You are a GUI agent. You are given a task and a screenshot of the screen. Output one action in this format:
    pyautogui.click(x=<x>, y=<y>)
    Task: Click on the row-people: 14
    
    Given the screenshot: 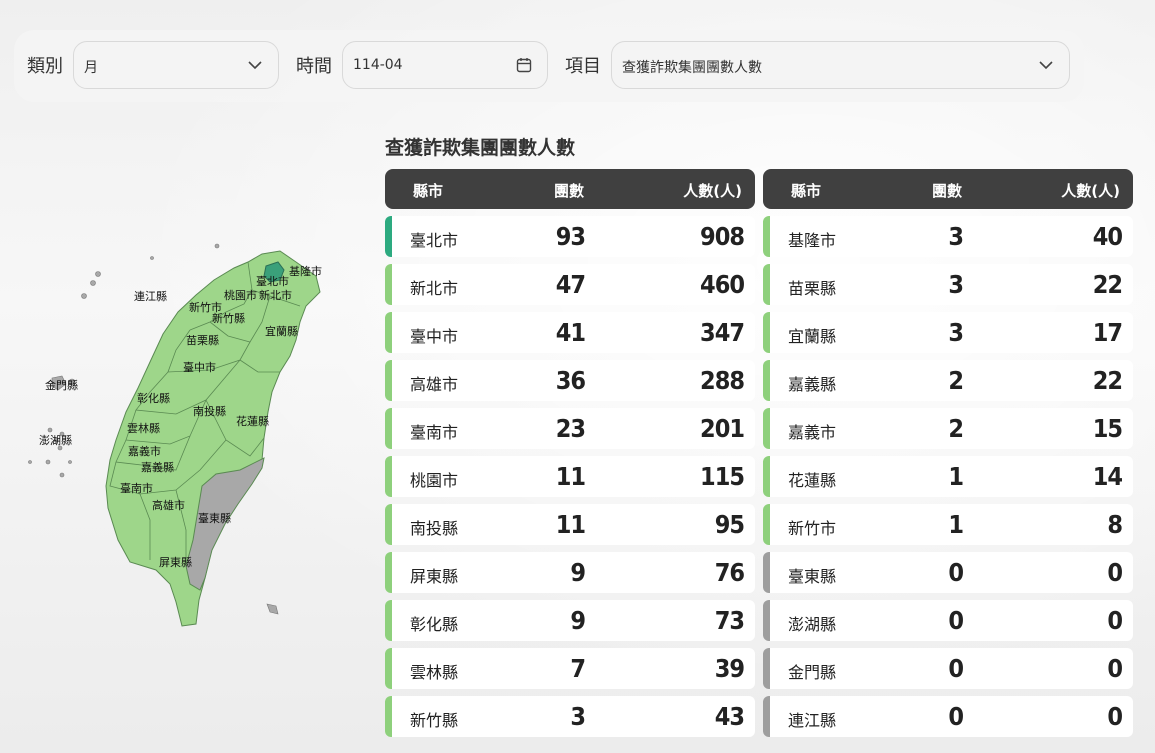 What is the action you would take?
    pyautogui.click(x=1107, y=476)
    